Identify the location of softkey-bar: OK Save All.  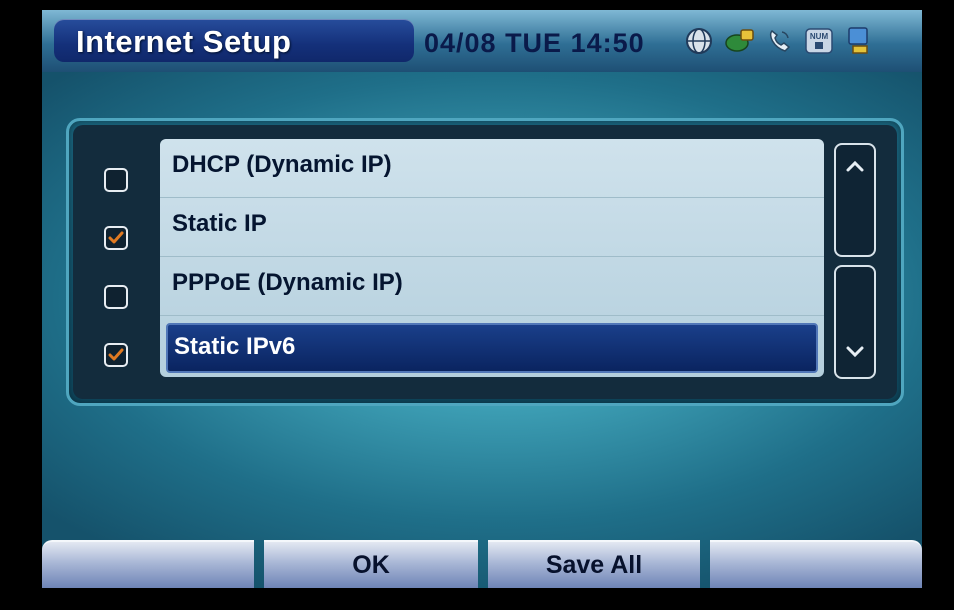
(482, 564).